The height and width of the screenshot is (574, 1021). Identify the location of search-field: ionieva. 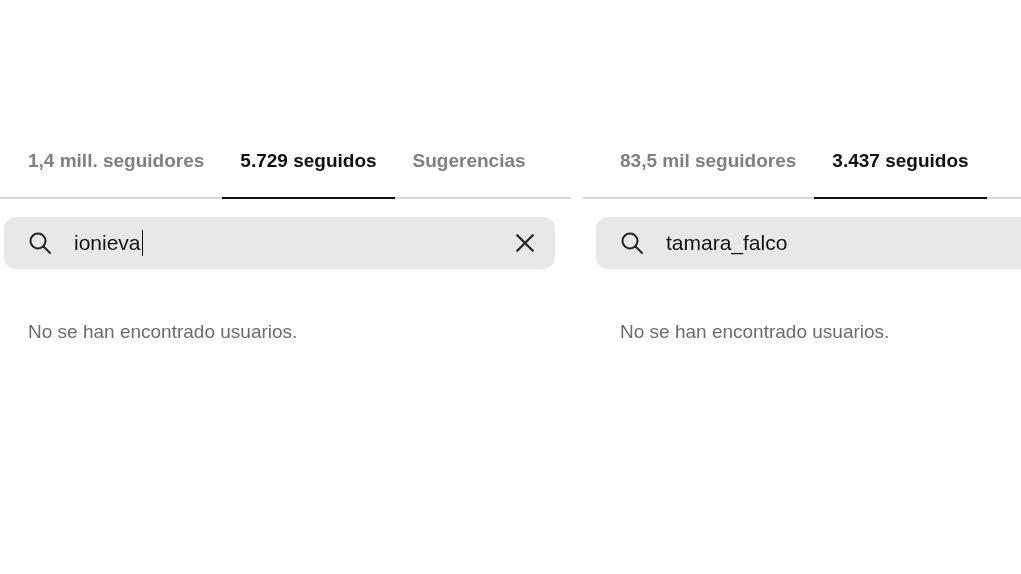
(279, 243).